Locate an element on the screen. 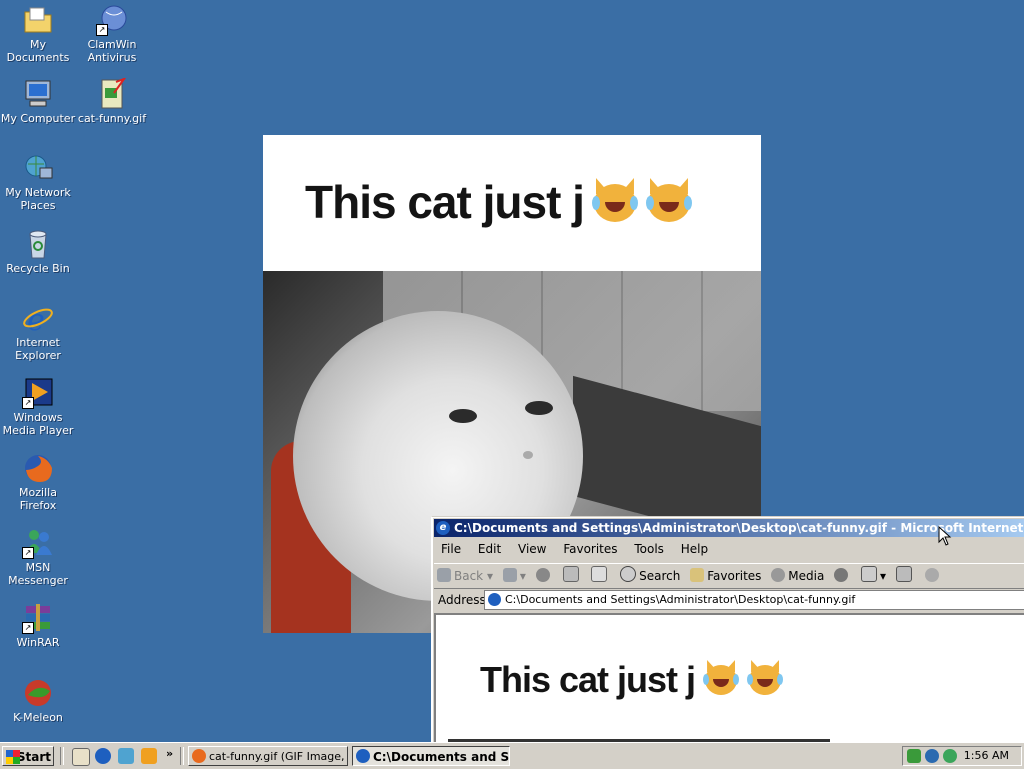 Image resolution: width=1024 pixels, height=769 pixels. msn-messenger-icon: ↗ is located at coordinates (38, 543).